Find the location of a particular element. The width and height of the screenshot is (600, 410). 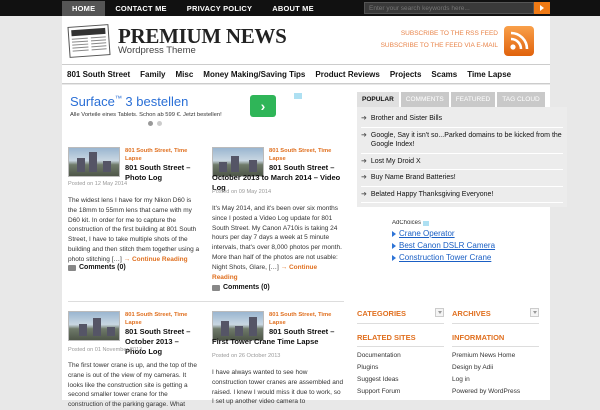

ad-title: Surface™ 3 bestellen is located at coordinates (129, 101).